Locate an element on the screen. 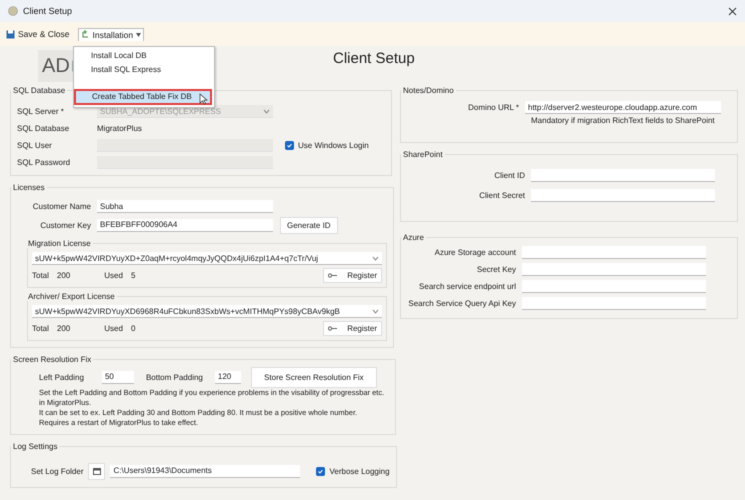 The height and width of the screenshot is (500, 745). hint-text: Mandatory if migration RichText fields to SharePoint is located at coordinates (623, 121).